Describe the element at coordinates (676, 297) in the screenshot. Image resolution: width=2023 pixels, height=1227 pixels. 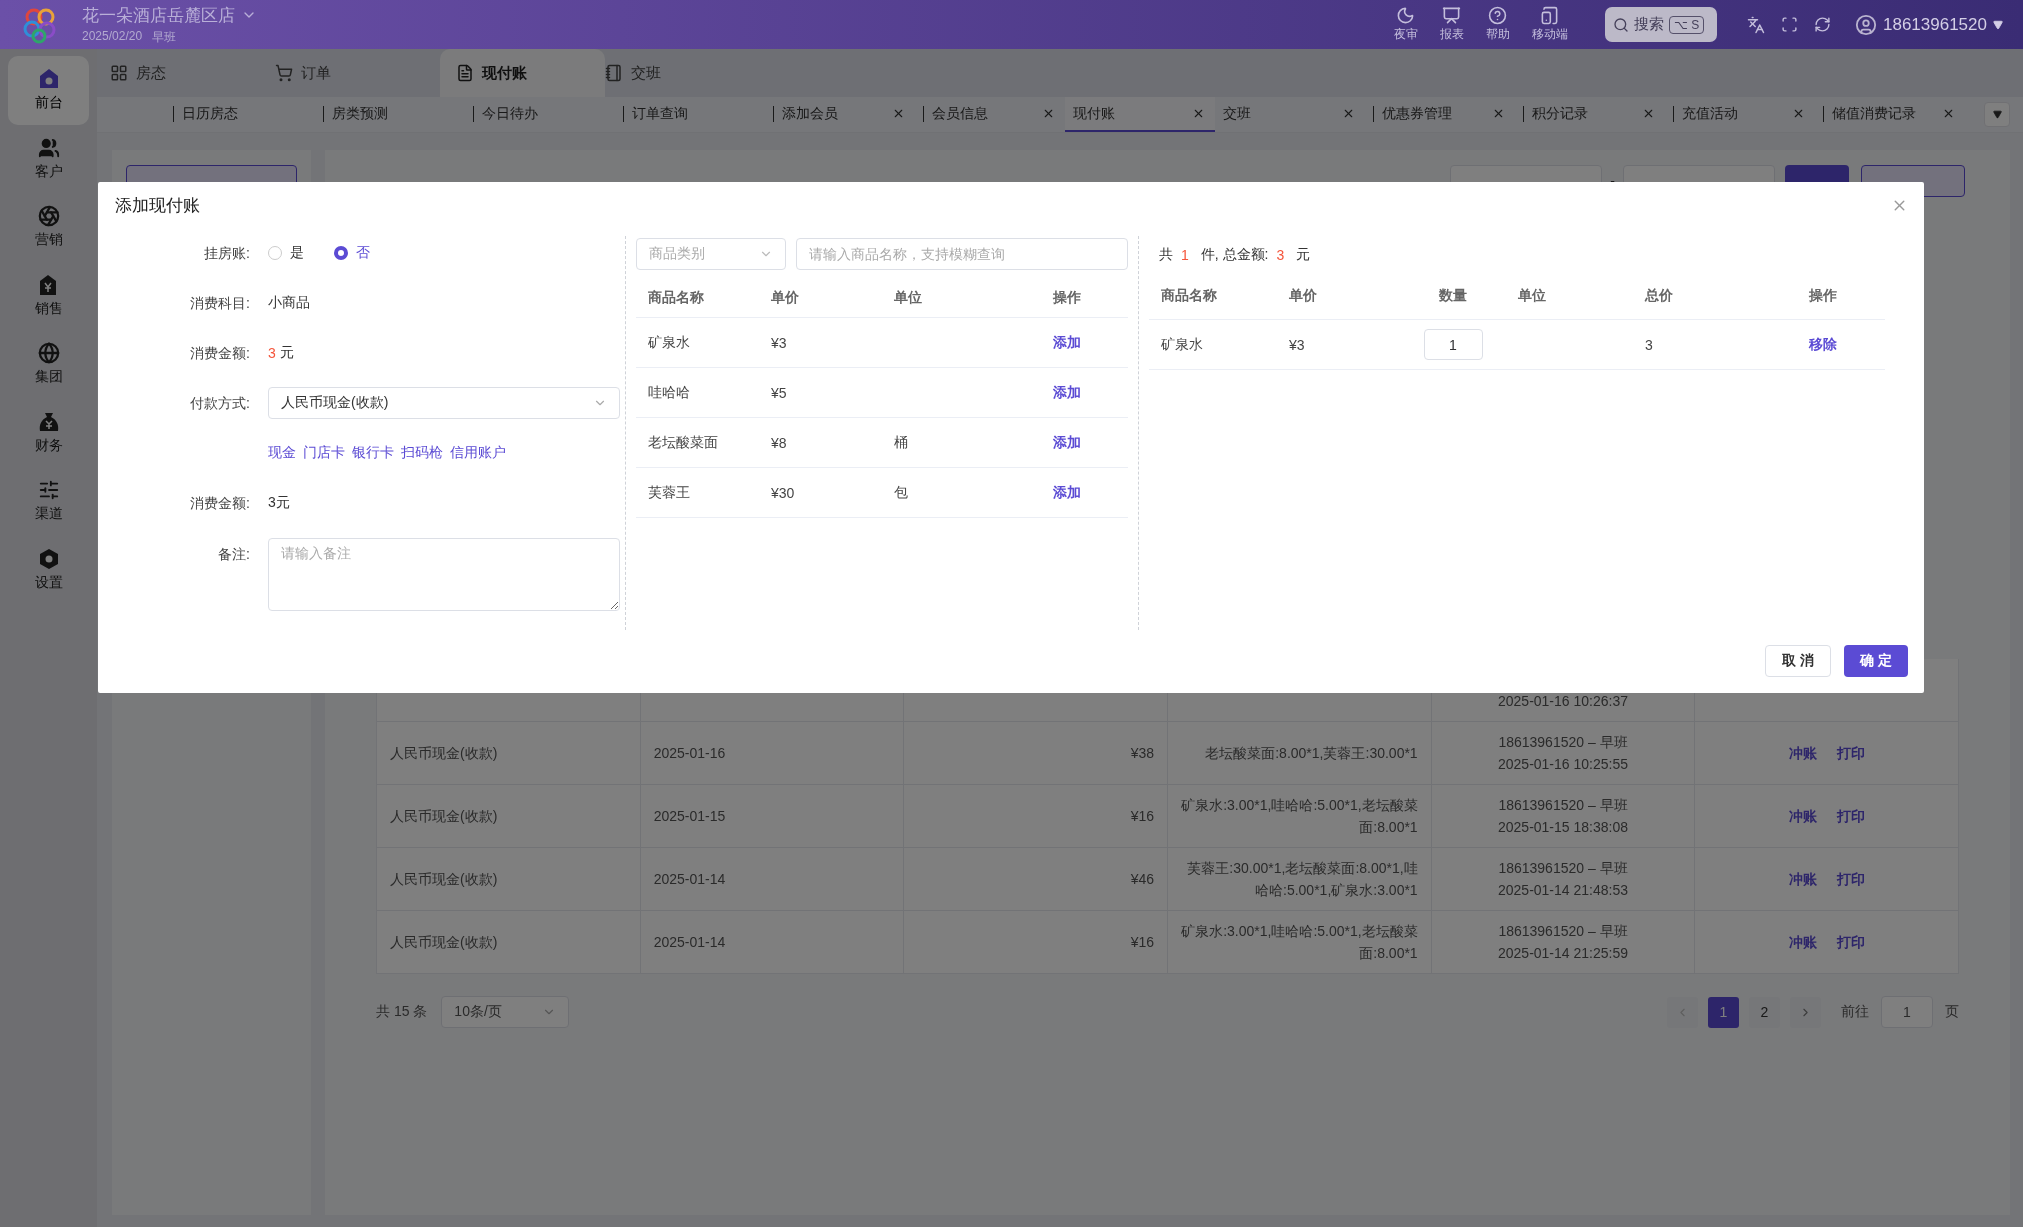
I see `column-header: 商品名称` at that location.